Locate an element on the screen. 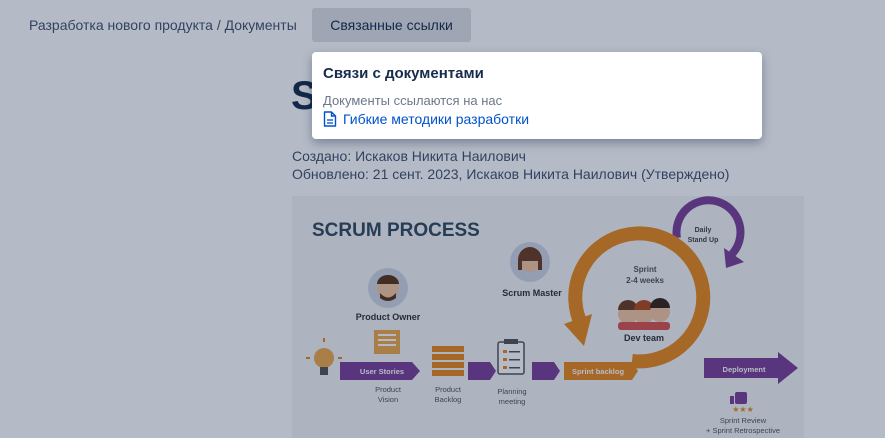 The image size is (885, 438). popup-title: Связи с документами is located at coordinates (403, 73).